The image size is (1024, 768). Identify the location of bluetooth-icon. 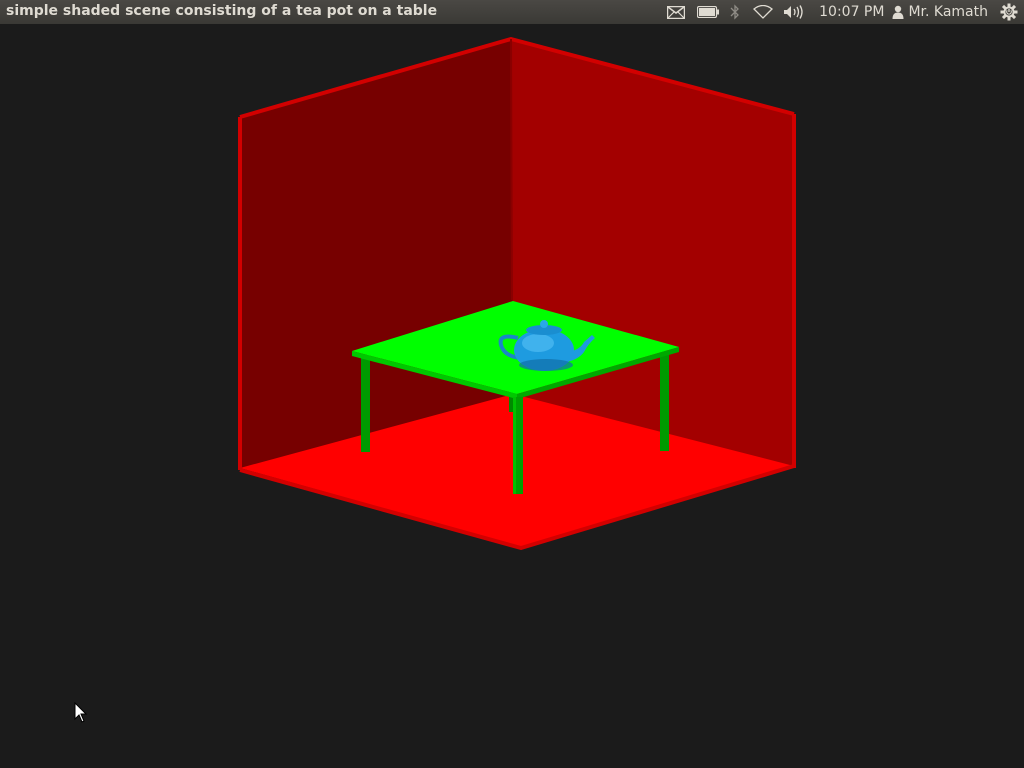
(735, 12).